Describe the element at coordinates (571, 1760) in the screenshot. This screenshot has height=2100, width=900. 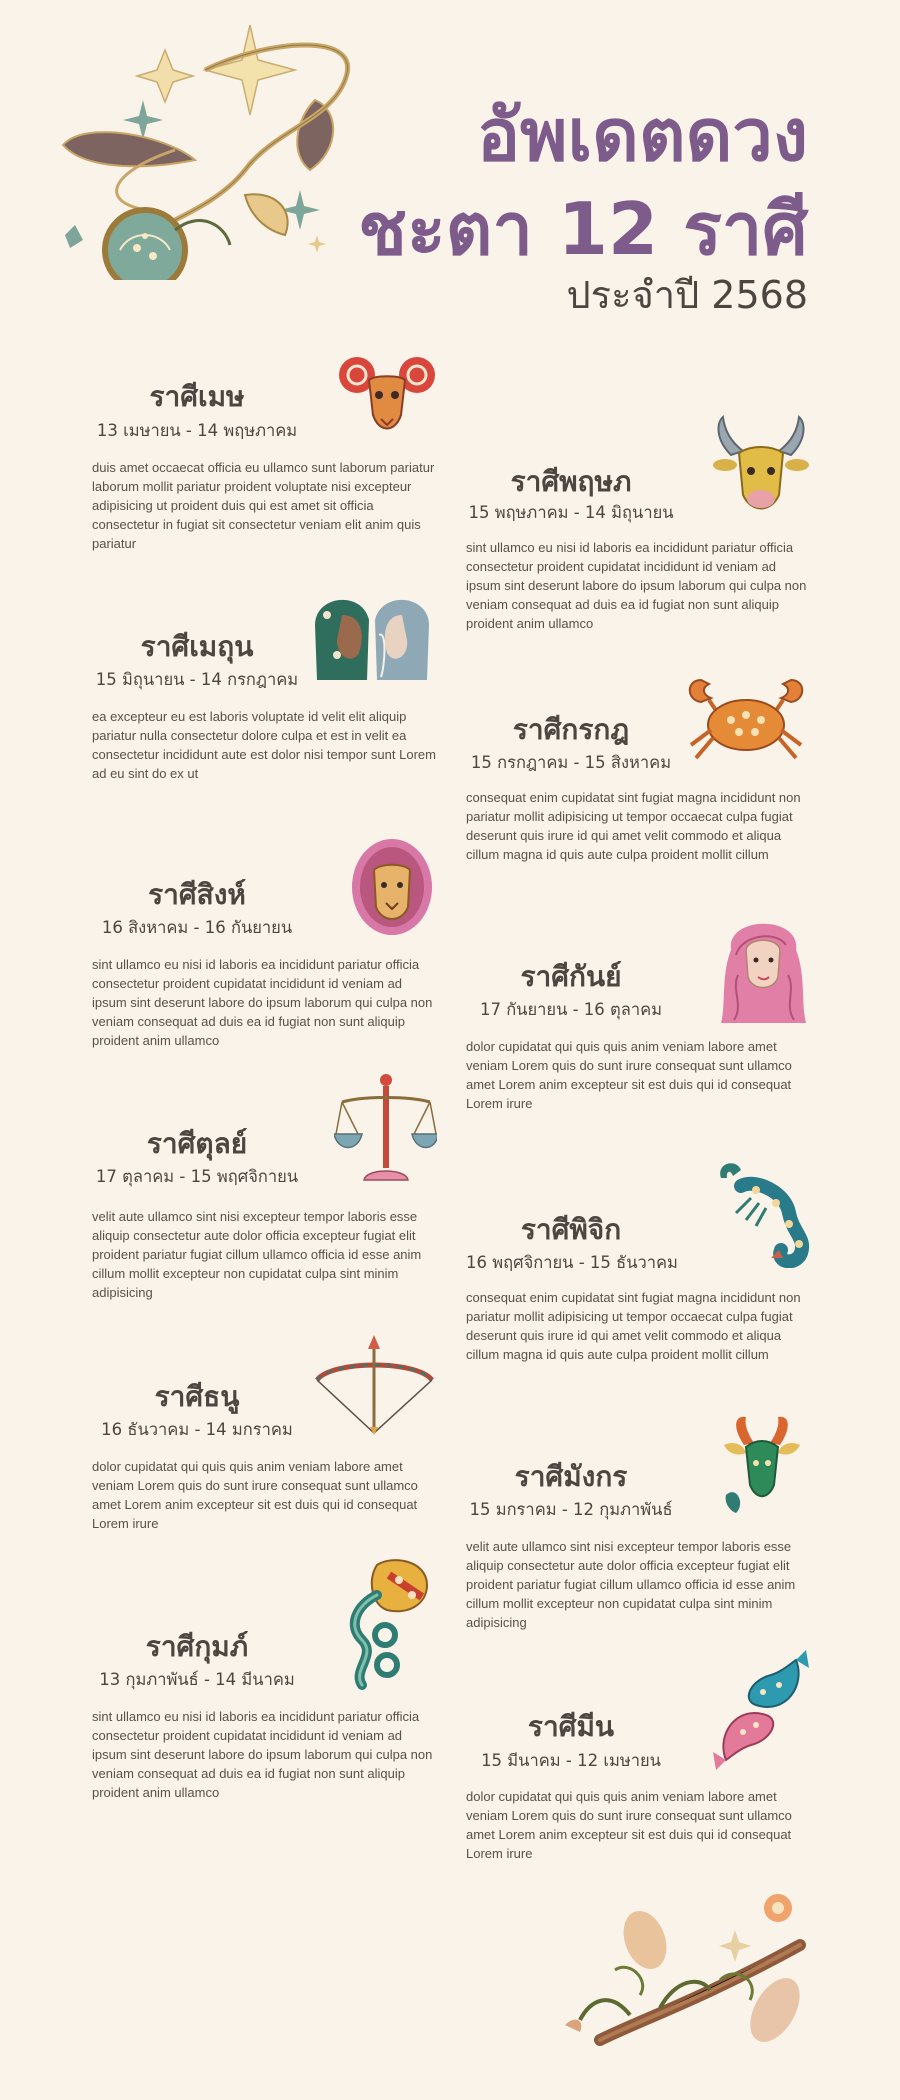
I see `sign-dates: 15 มีนาคม - 12 เมษายน` at that location.